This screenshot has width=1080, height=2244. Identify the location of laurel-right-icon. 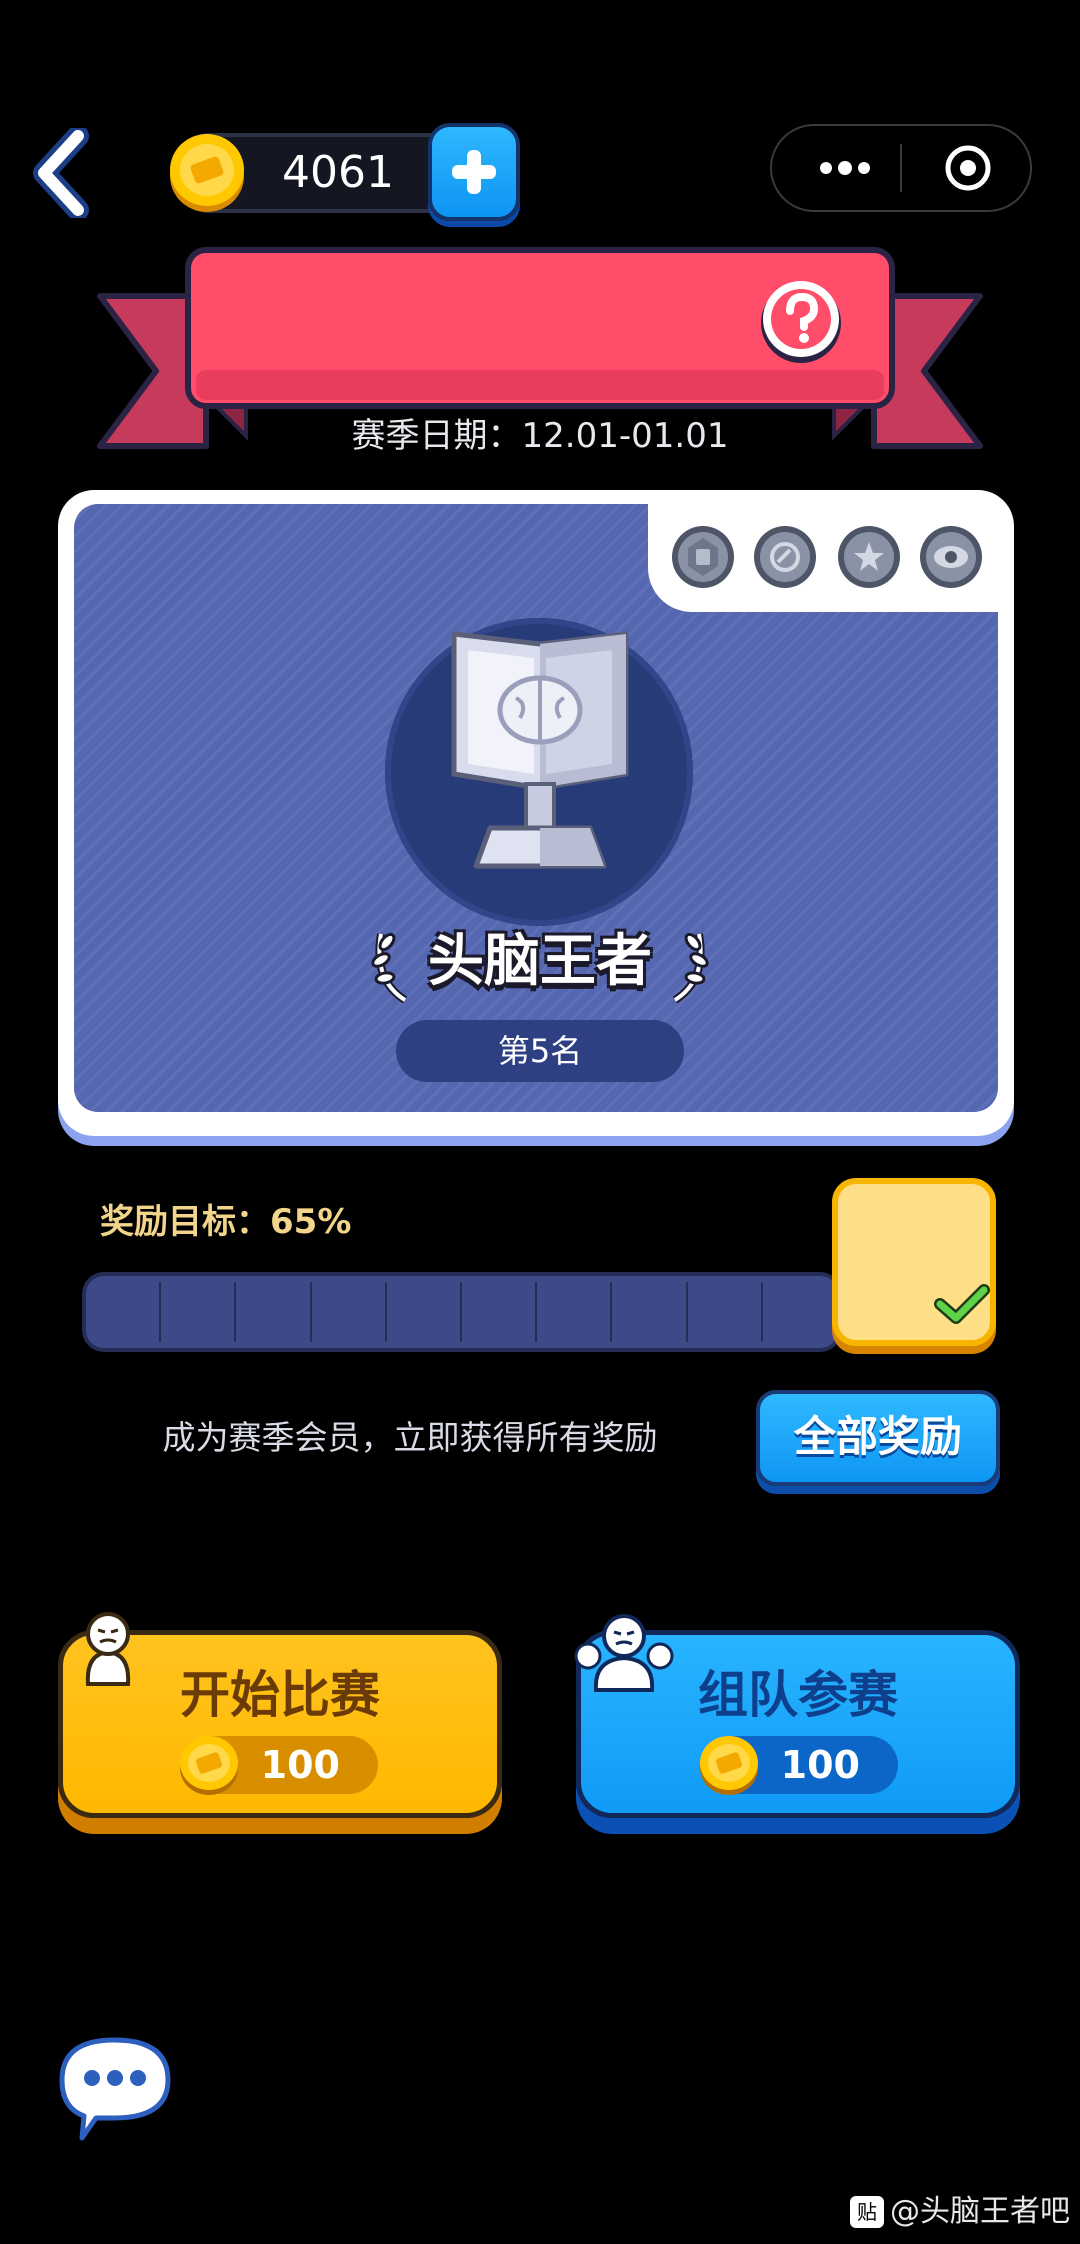
(690, 968).